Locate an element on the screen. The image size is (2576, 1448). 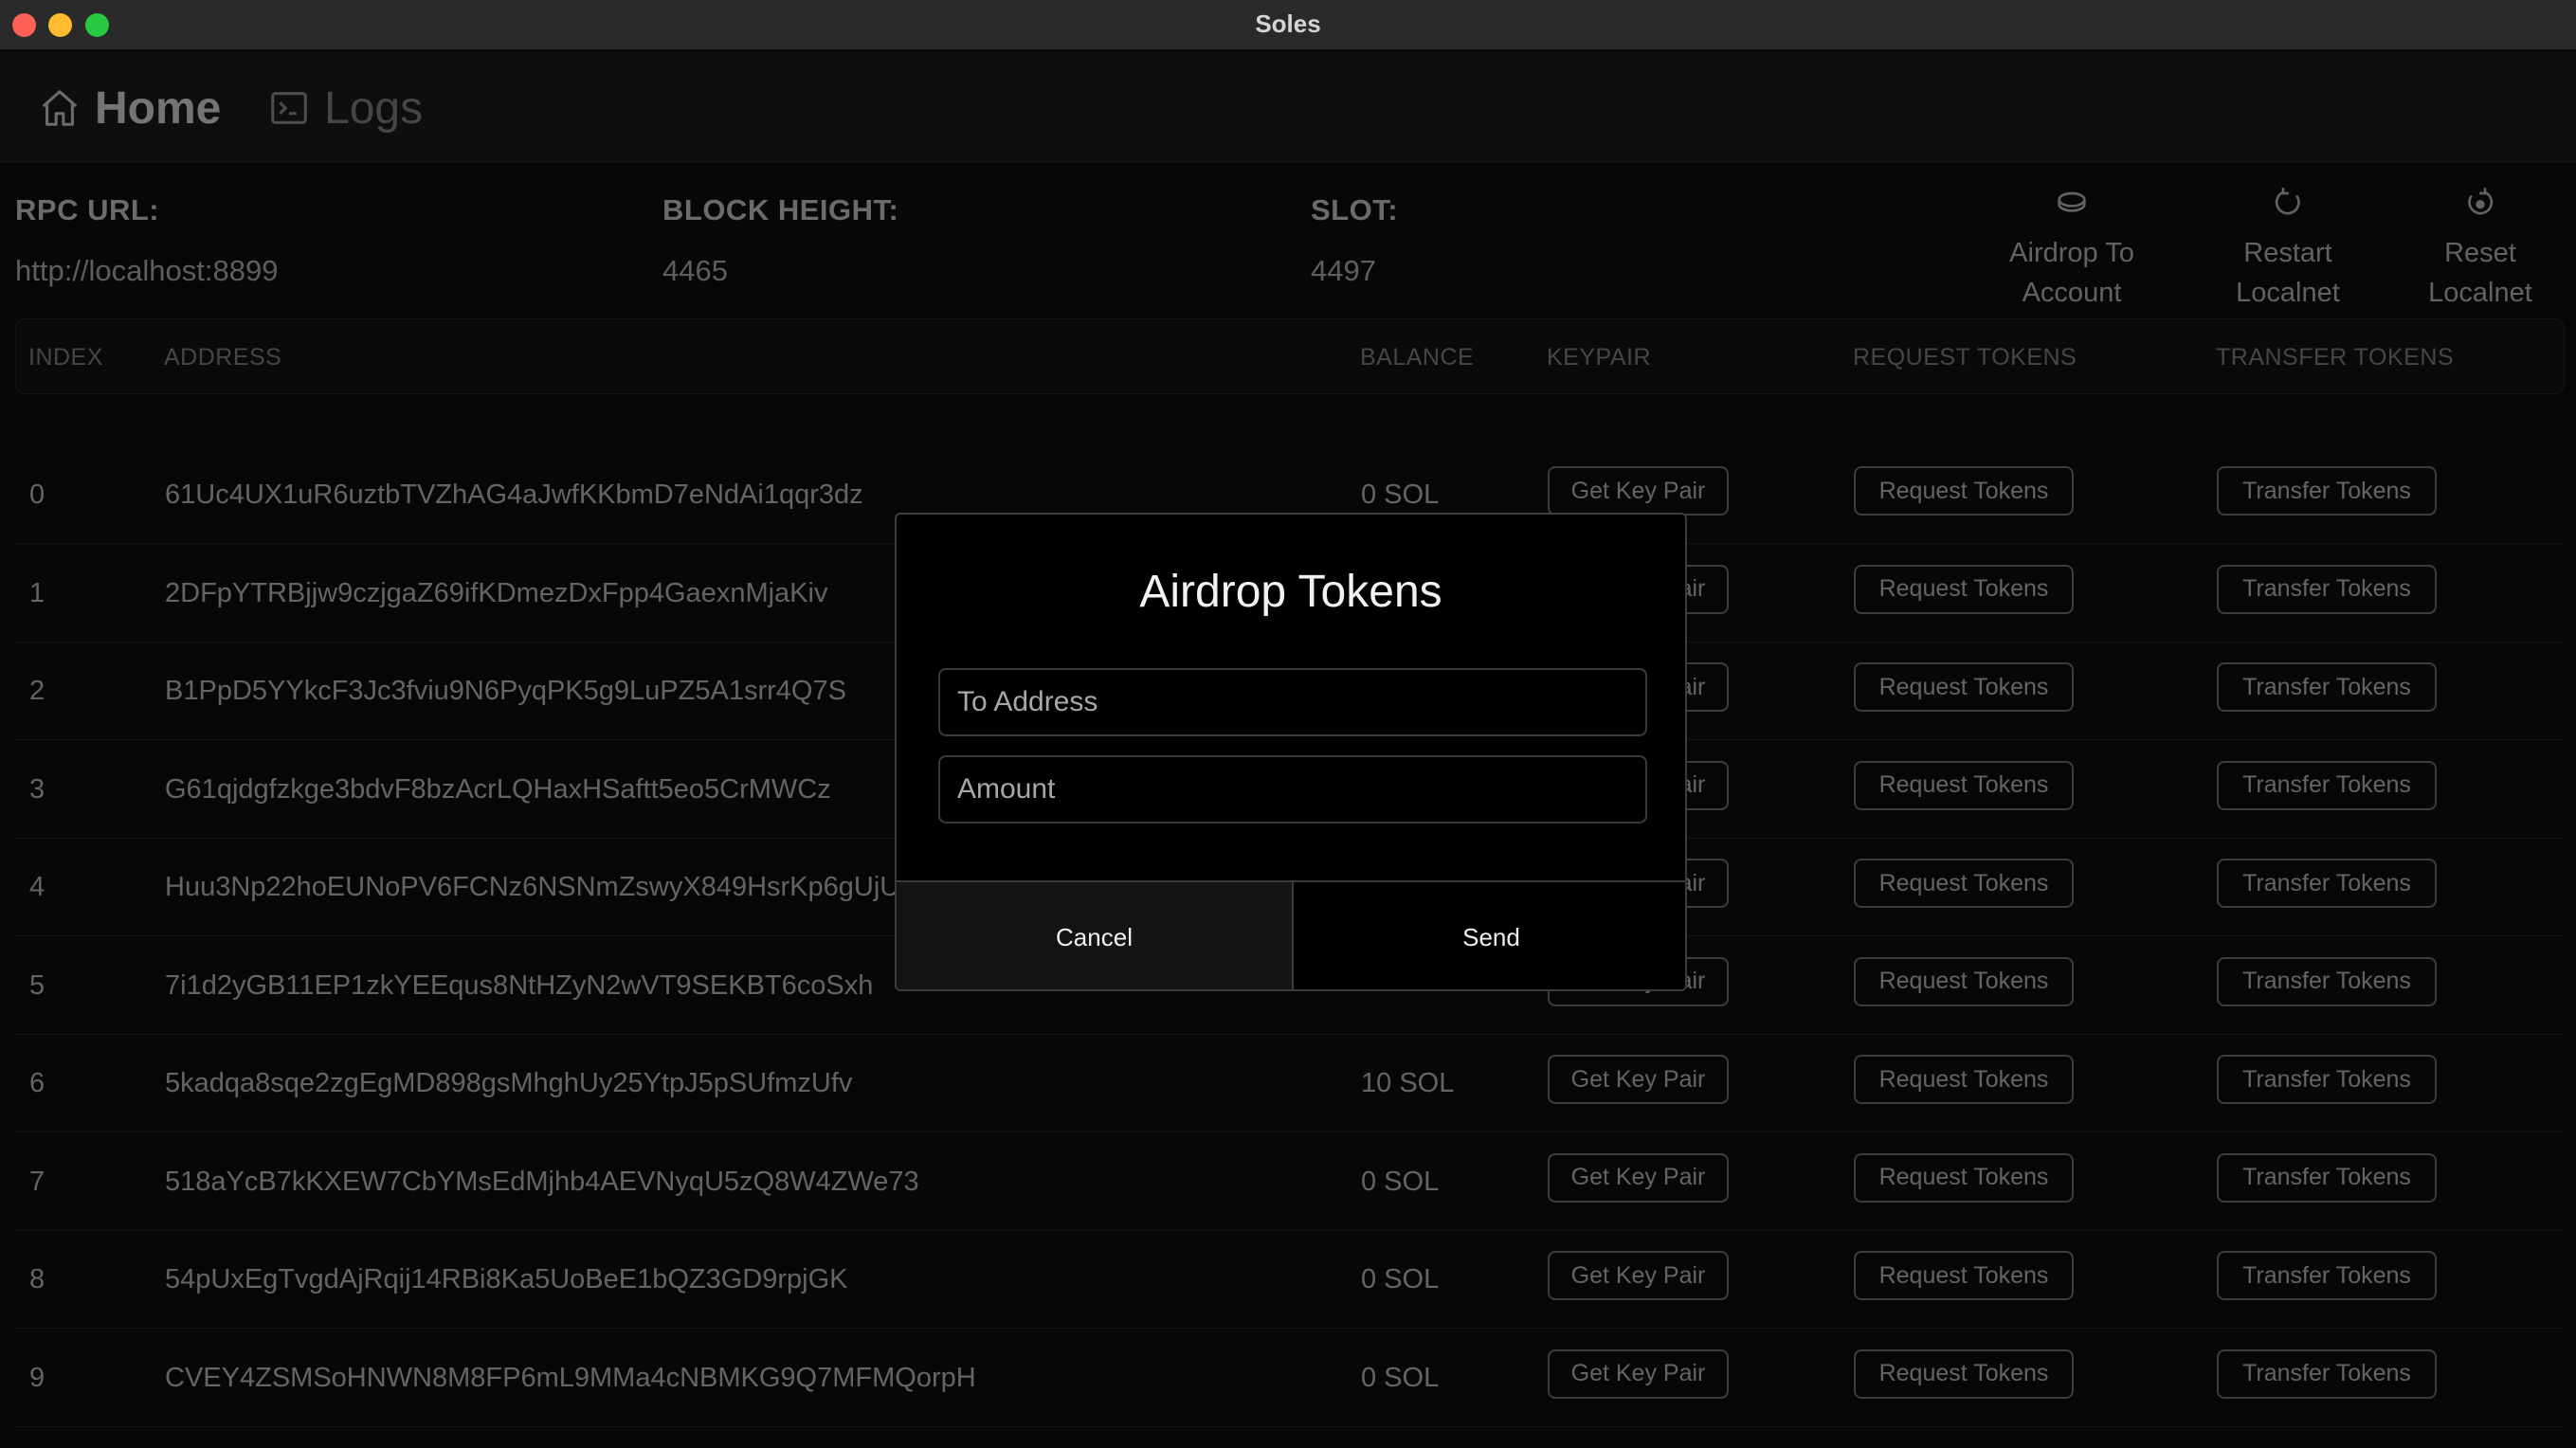
dialog-footer: Cancel Send is located at coordinates (1291, 934).